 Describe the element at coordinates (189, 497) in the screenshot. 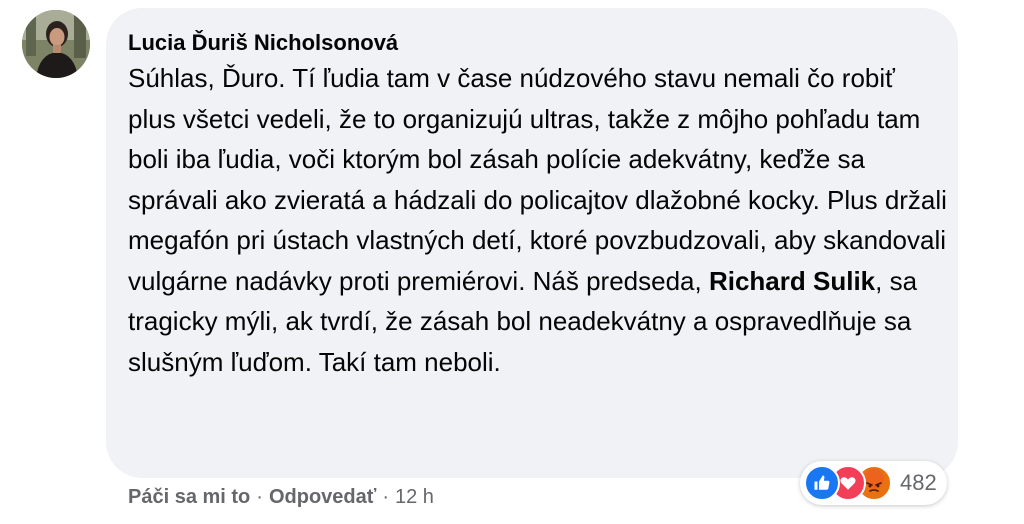

I see `like-button: Páči sa mi to` at that location.